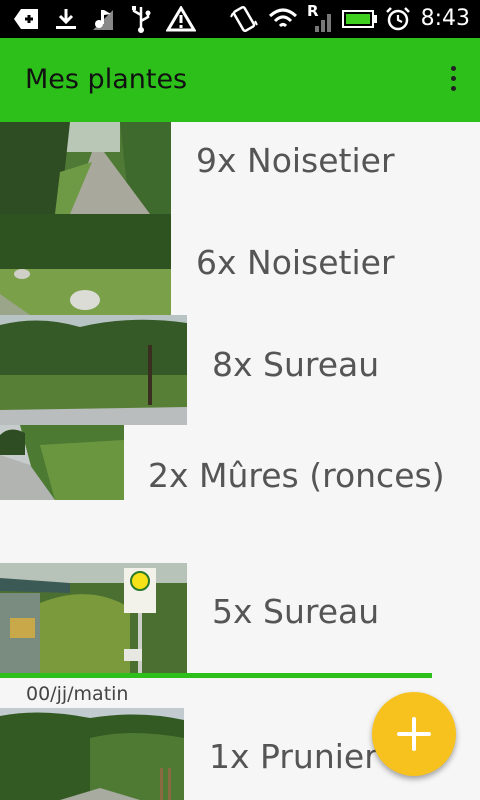 The height and width of the screenshot is (800, 480). I want to click on download-icon, so click(66, 19).